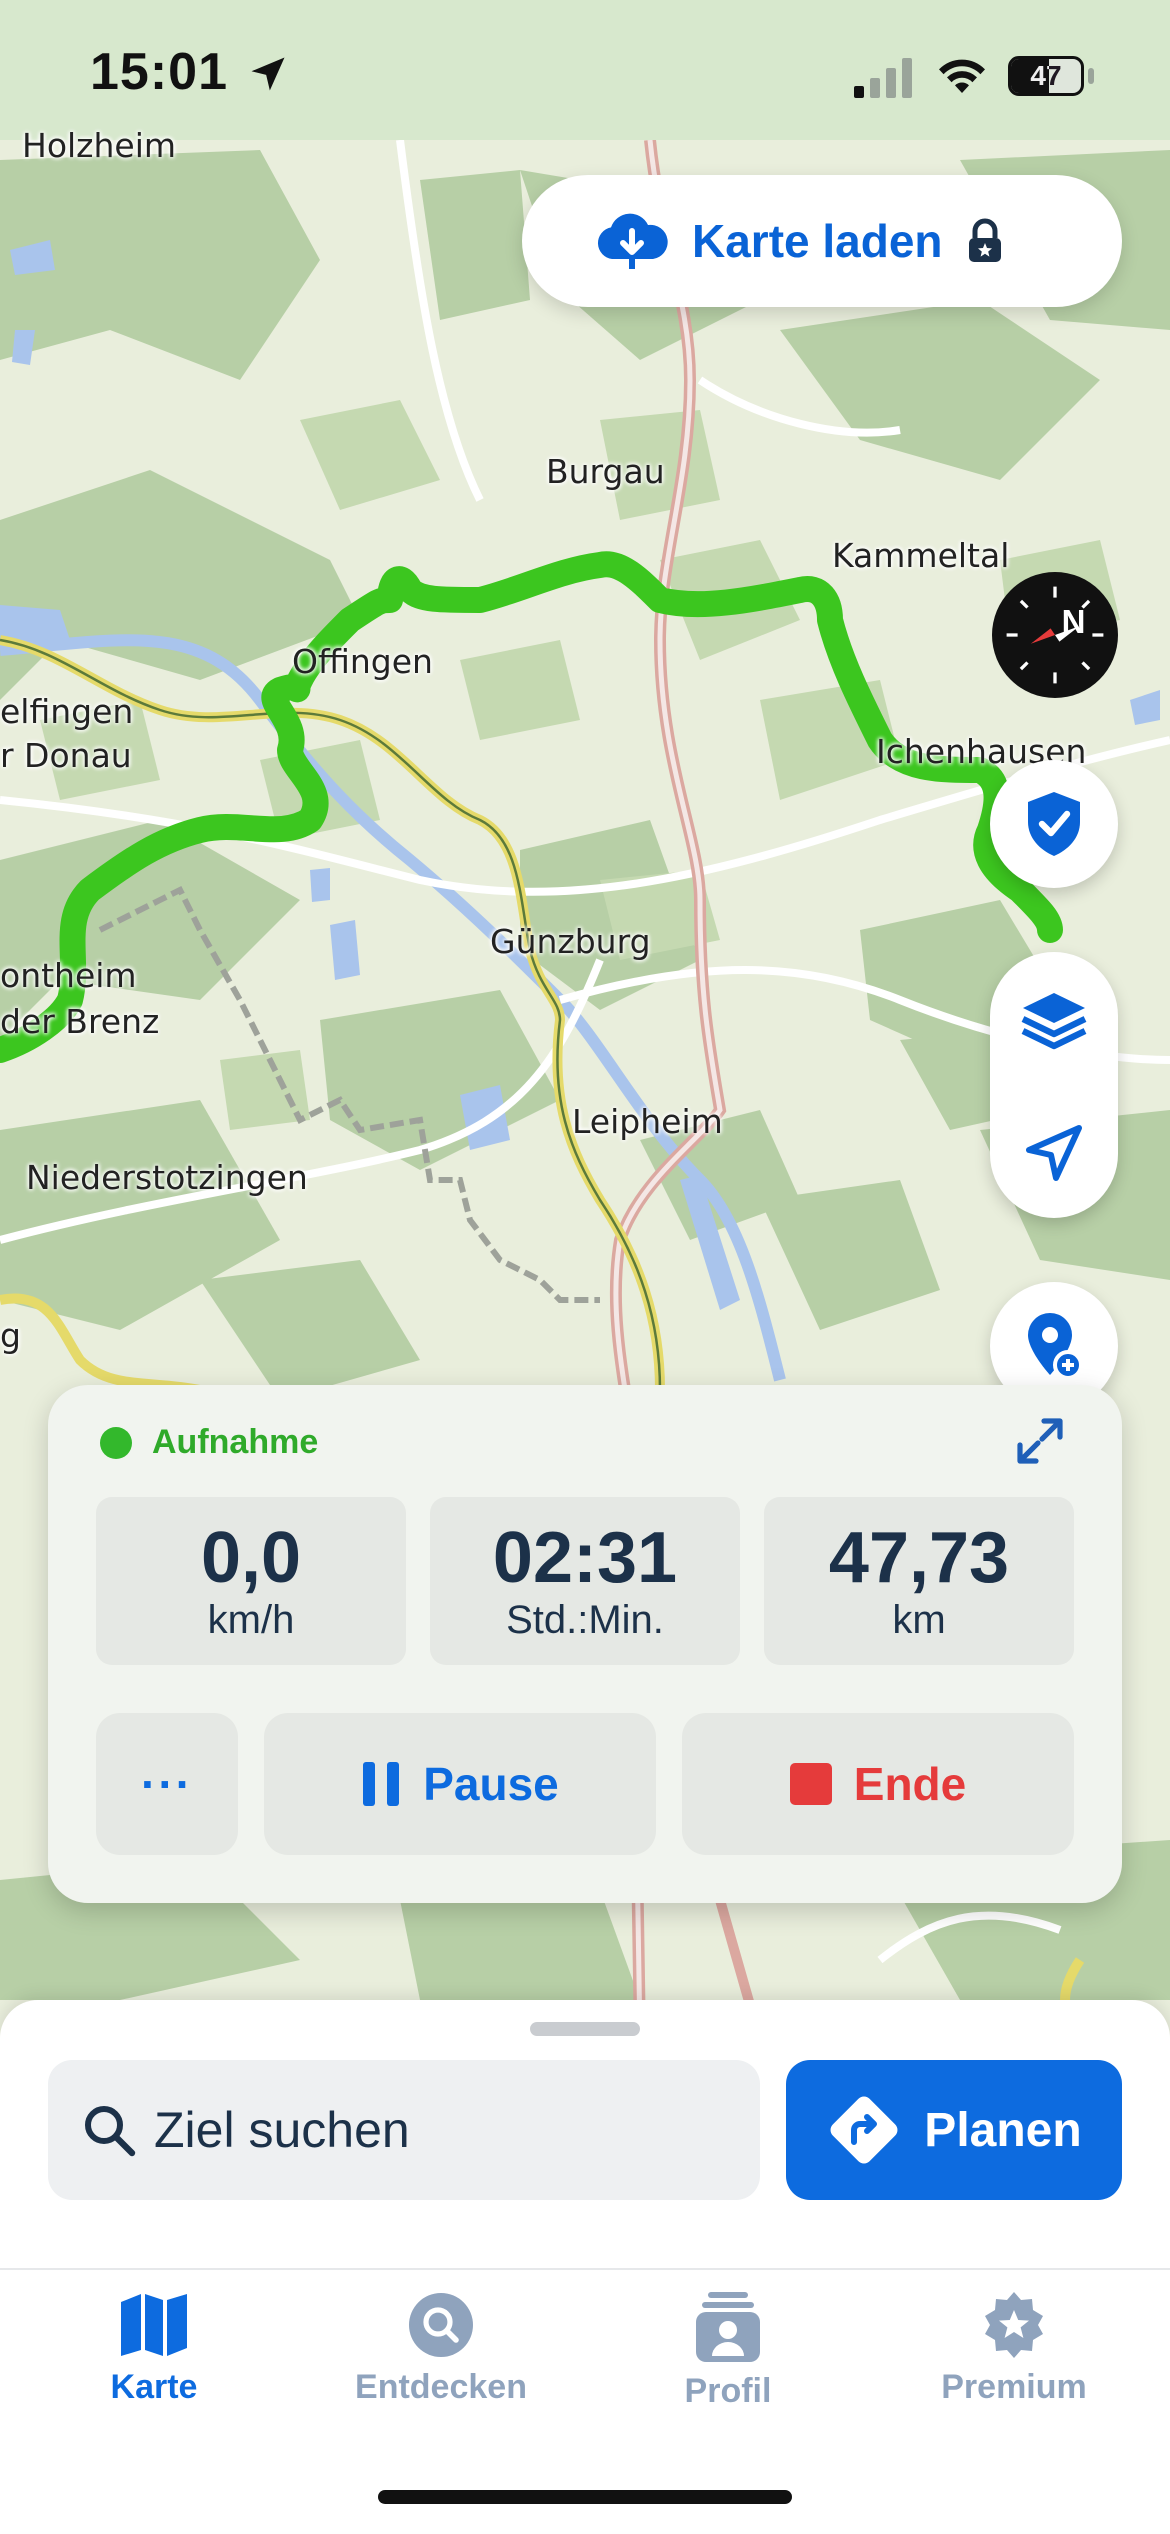 Image resolution: width=1170 pixels, height=2534 pixels. Describe the element at coordinates (570, 941) in the screenshot. I see `map-label-guenzburg: Günzburg` at that location.